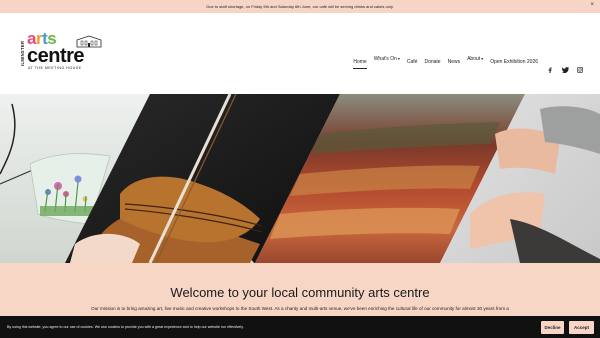 The width and height of the screenshot is (600, 338). I want to click on decline-button: Decline, so click(552, 327).